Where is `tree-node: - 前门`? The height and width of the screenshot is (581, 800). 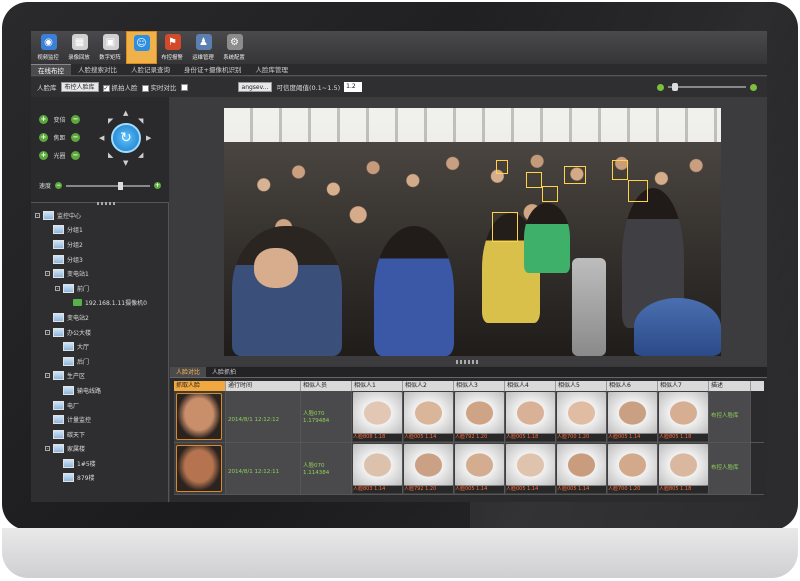
tree-node: - 前门 is located at coordinates (100, 288).